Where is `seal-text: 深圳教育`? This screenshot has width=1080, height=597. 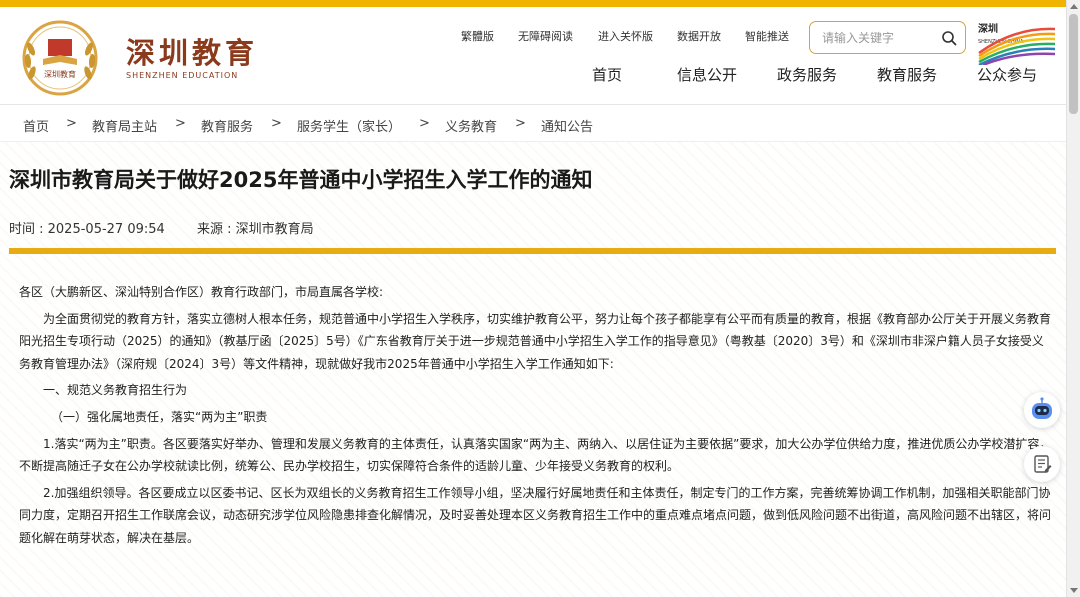 seal-text: 深圳教育 is located at coordinates (60, 74).